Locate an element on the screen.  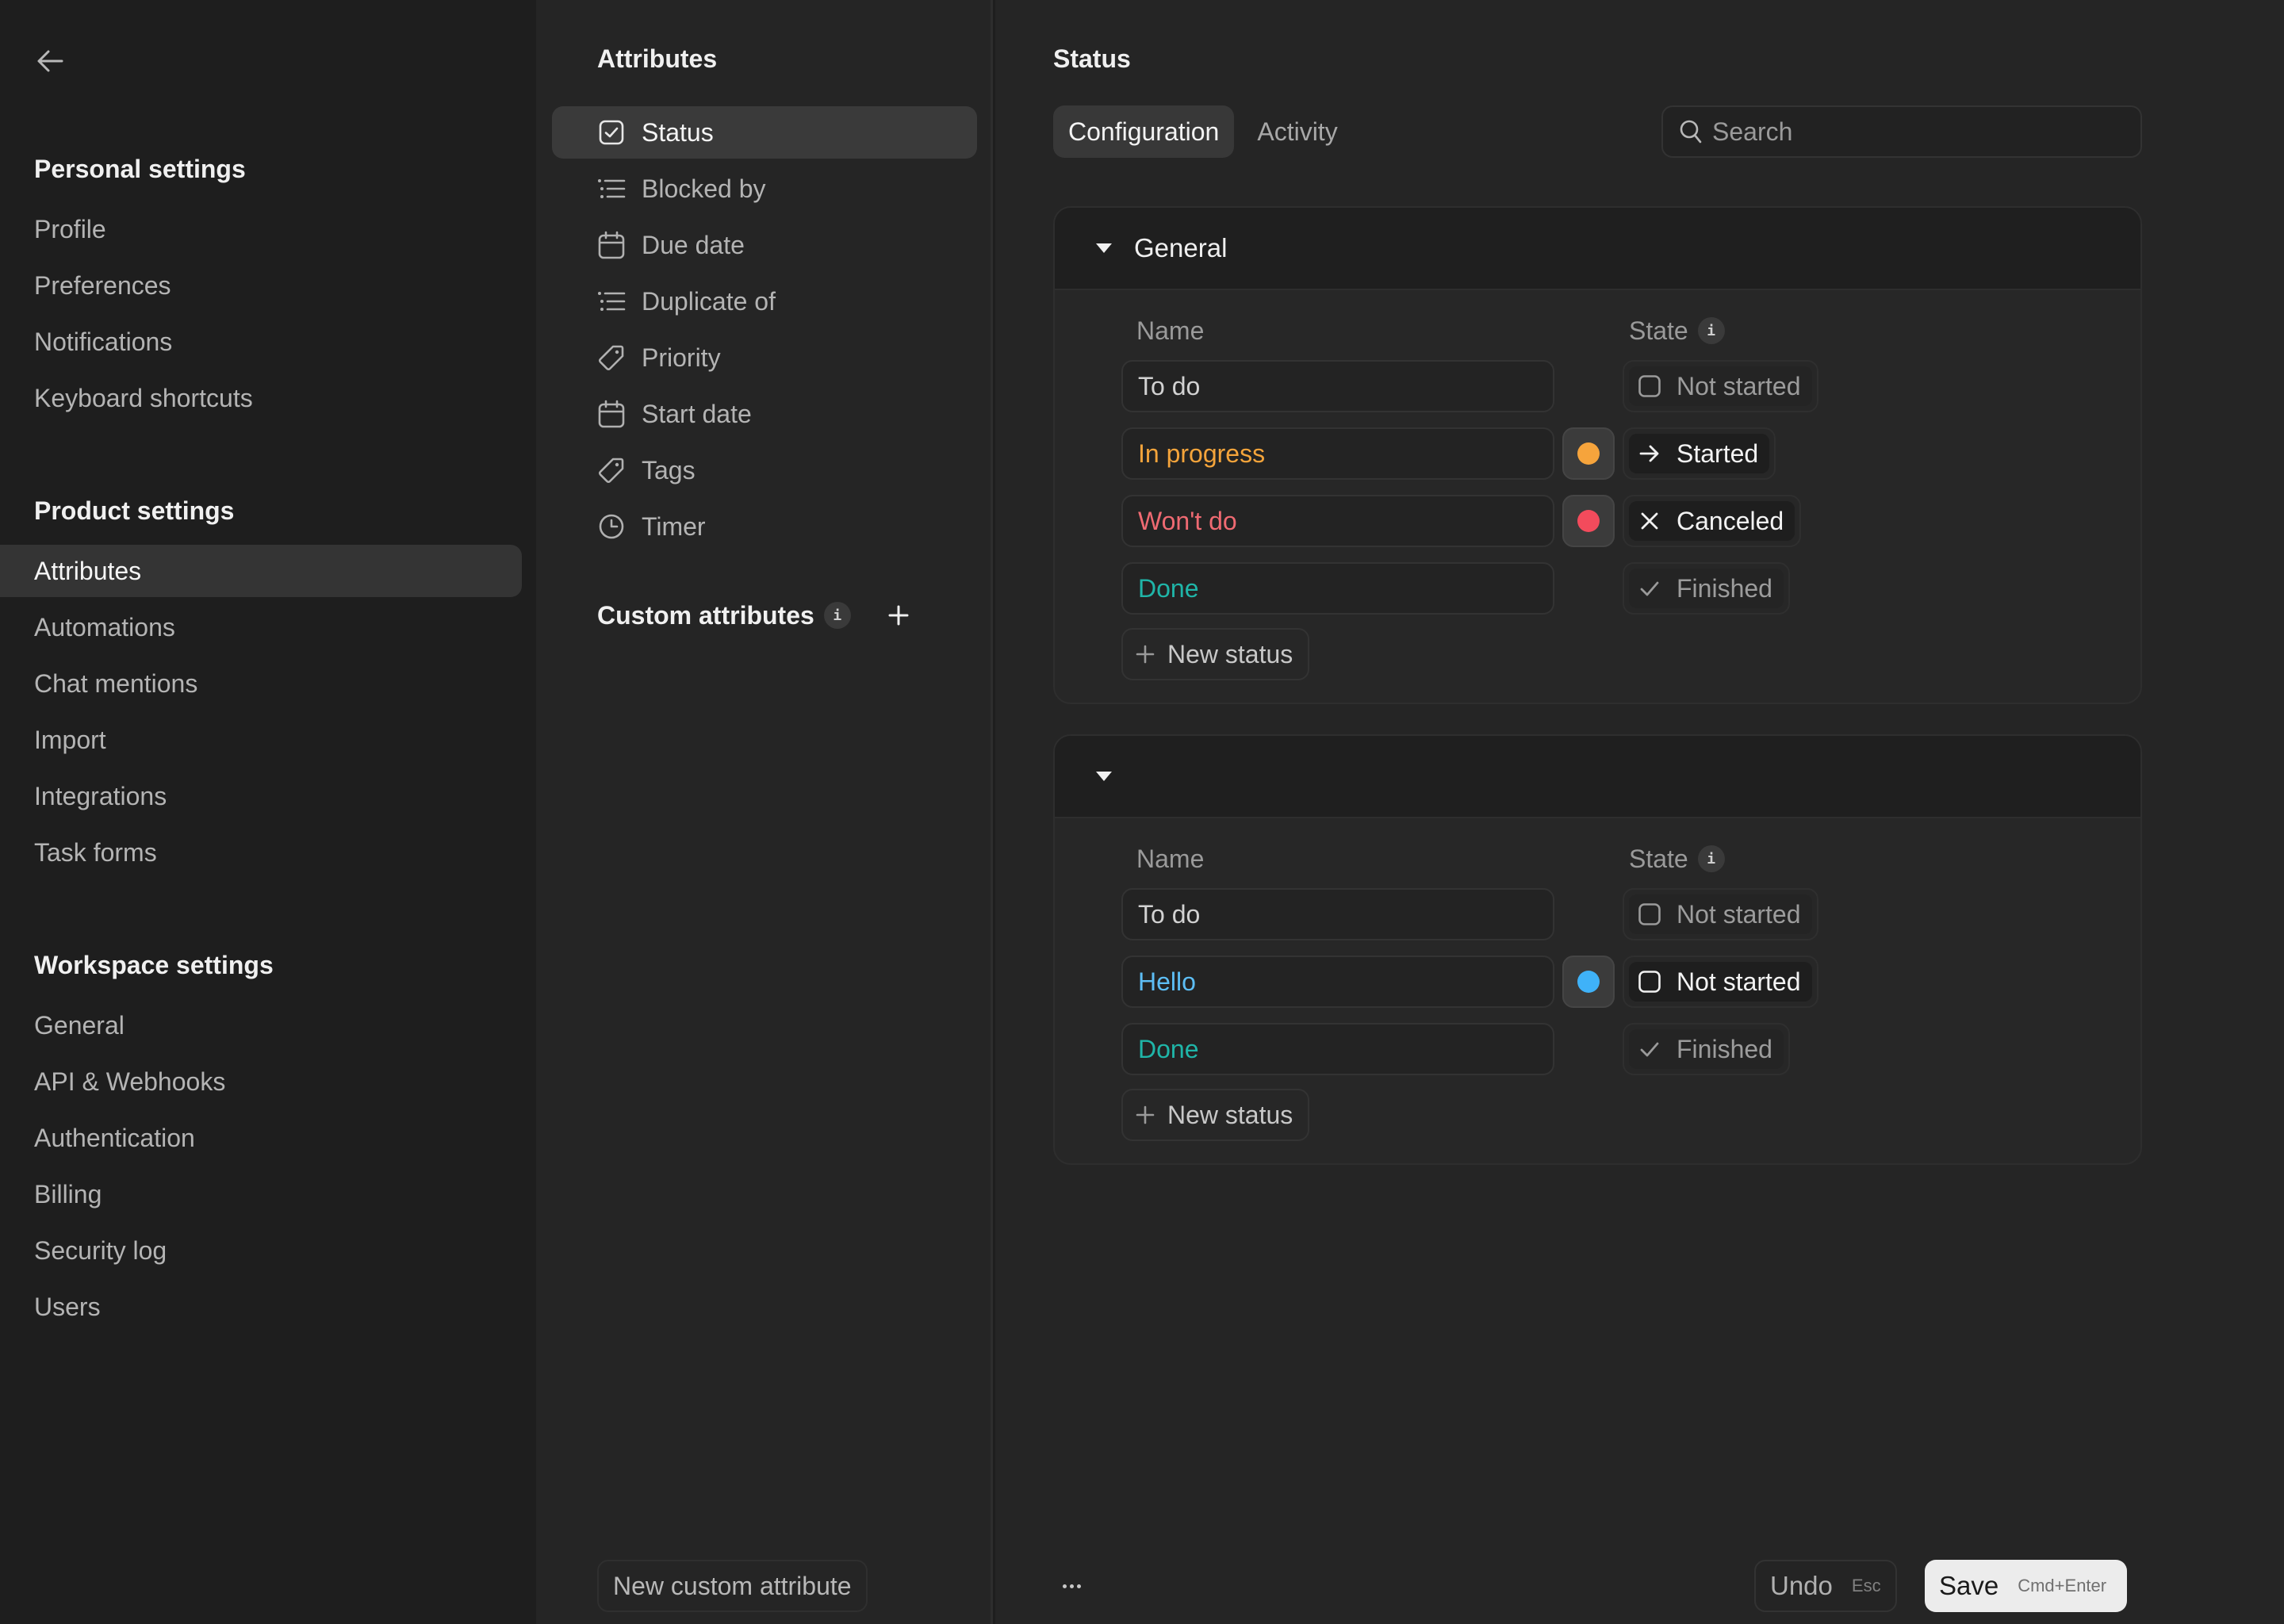
status-row: In progress Started is located at coordinates (1630, 453).